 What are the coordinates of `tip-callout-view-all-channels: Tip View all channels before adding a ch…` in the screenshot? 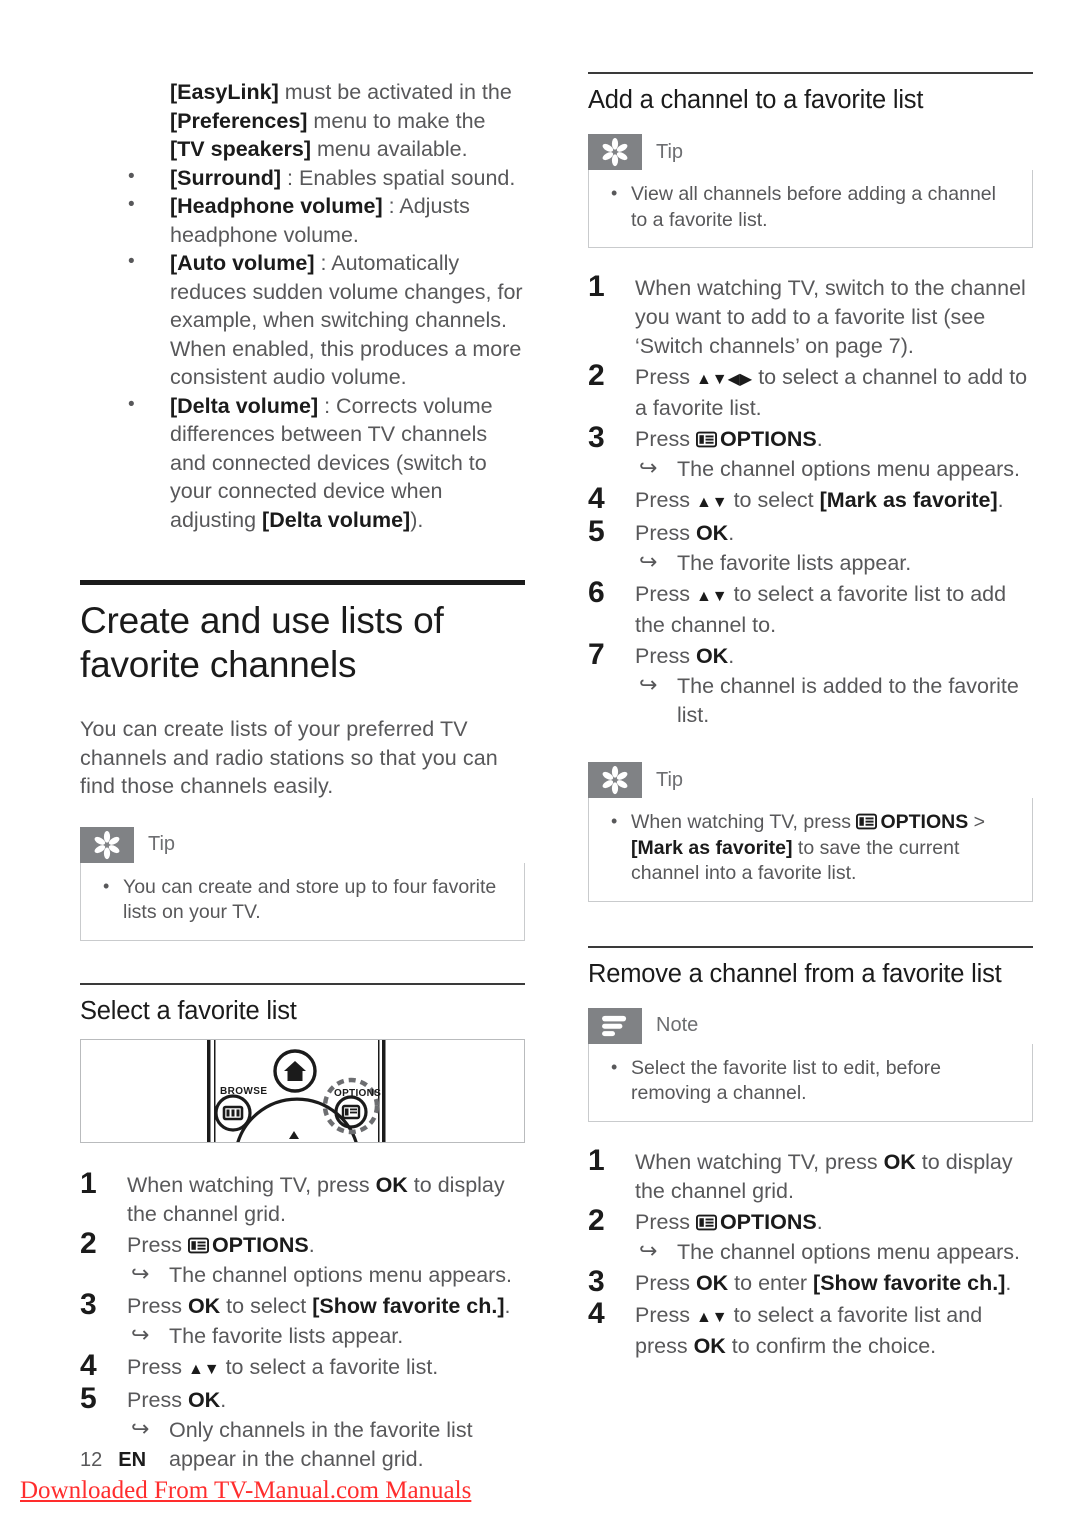 It's located at (810, 191).